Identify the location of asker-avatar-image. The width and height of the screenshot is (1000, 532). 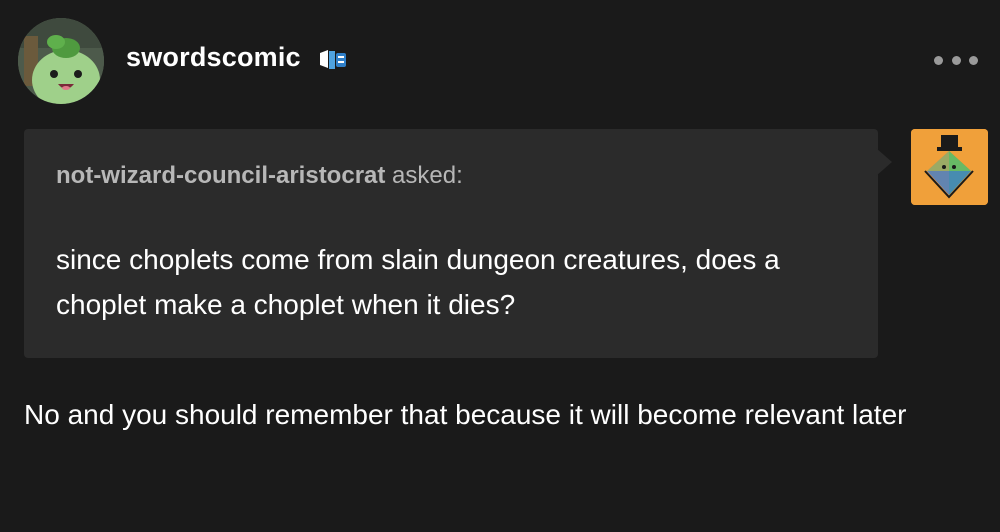
(949, 167).